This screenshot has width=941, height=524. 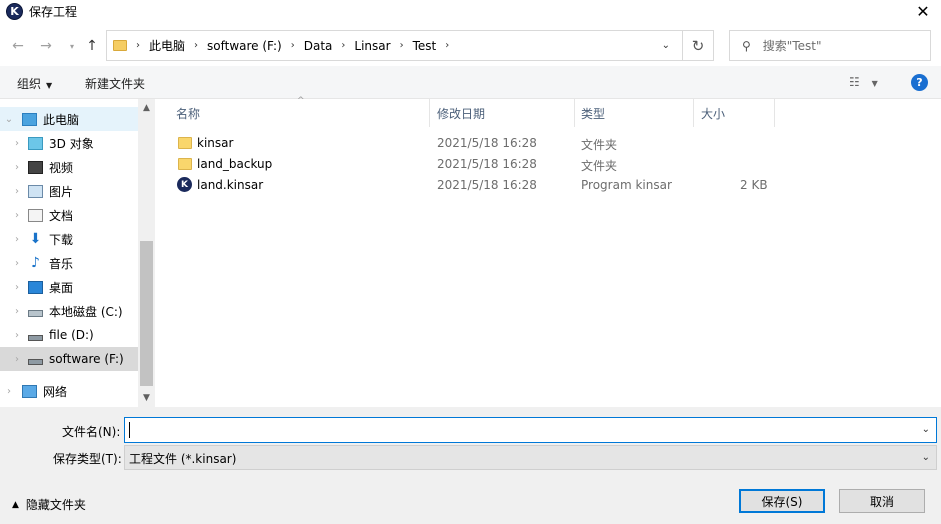 What do you see at coordinates (734, 113) in the screenshot?
I see `column-header-size: 大小` at bounding box center [734, 113].